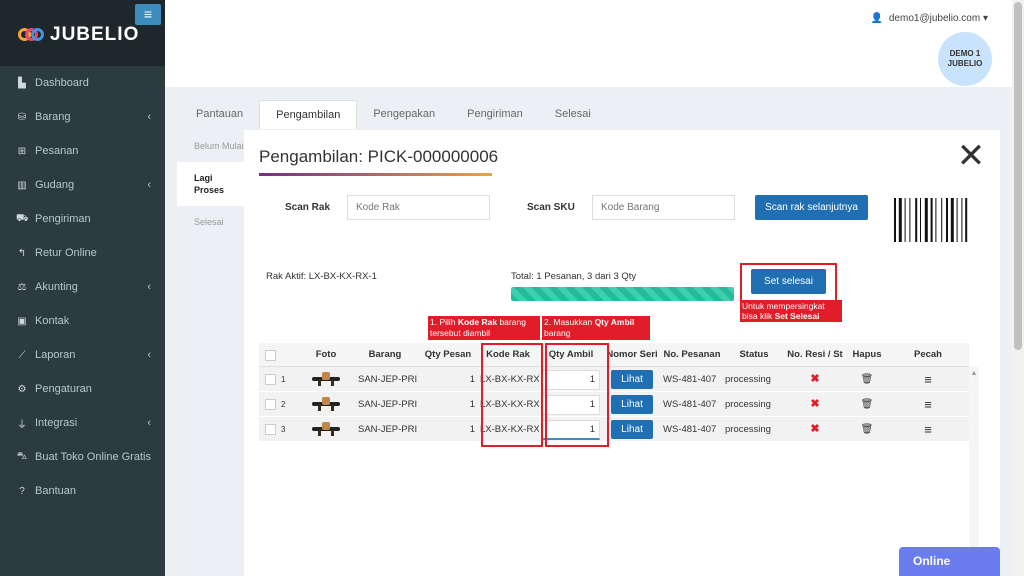 The image size is (1024, 576). Describe the element at coordinates (692, 354) in the screenshot. I see `header-no-pesanan: No. Pesanan` at that location.